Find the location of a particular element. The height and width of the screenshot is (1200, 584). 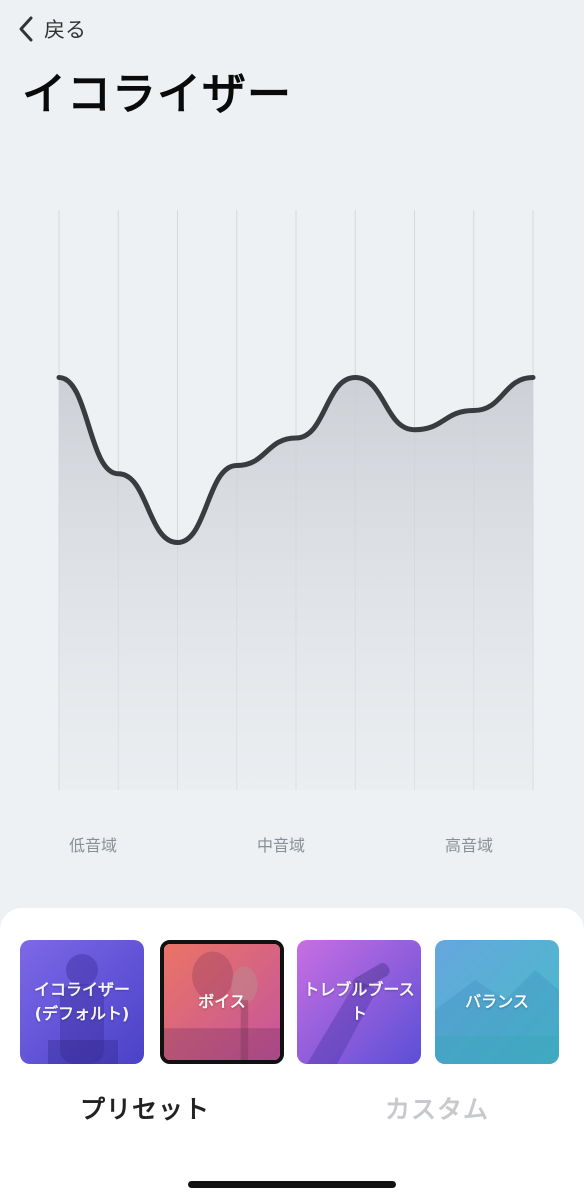

tab-bar: プリセット カスタム is located at coordinates (292, 1112).